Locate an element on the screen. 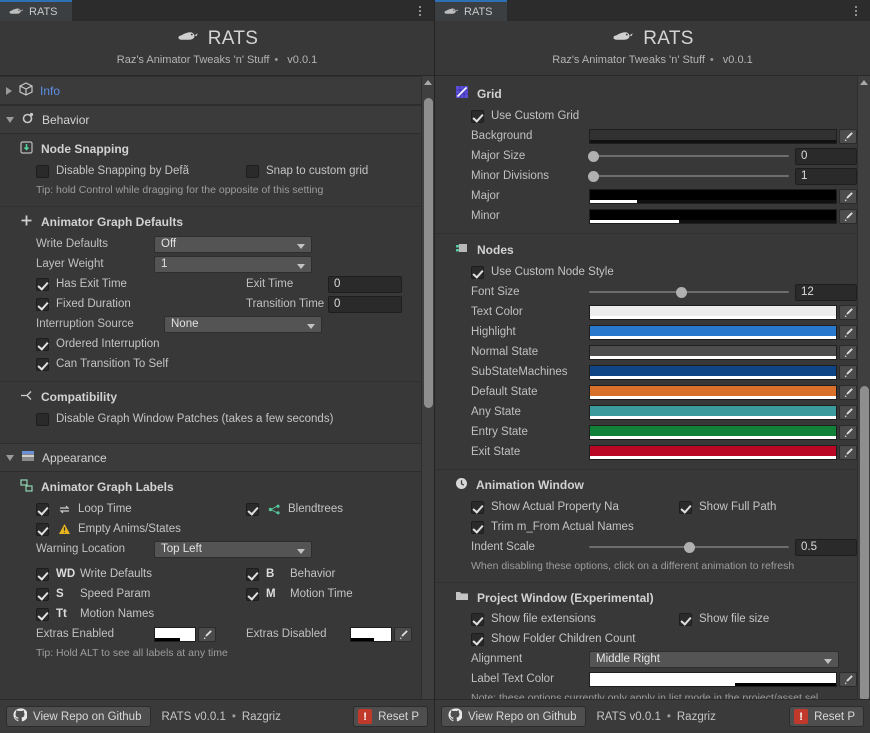 The image size is (870, 733). extras-enabled-eyedropper-icon is located at coordinates (207, 634).